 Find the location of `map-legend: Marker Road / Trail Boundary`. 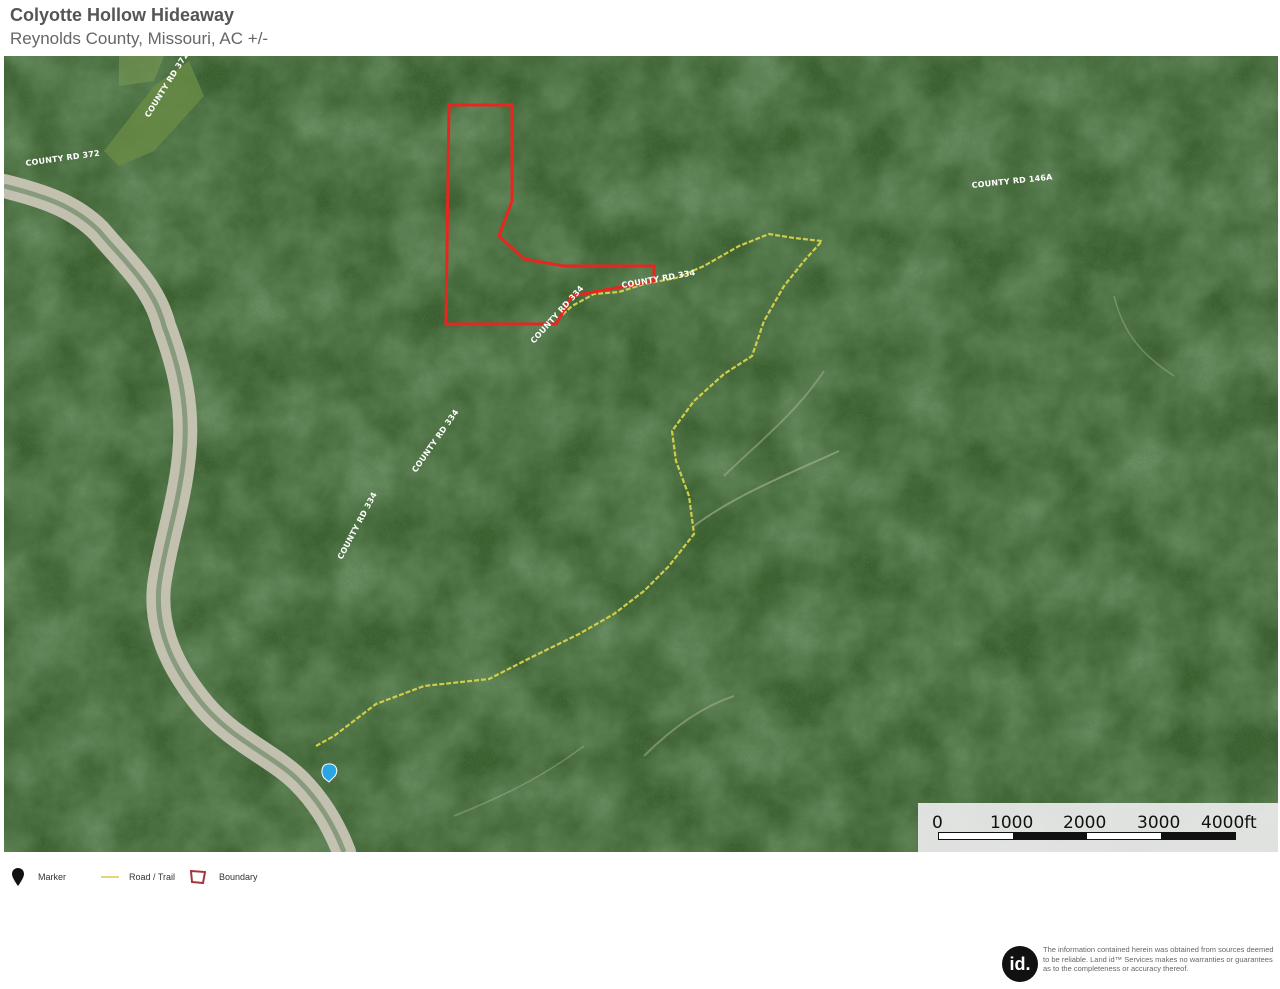

map-legend: Marker Road / Trail Boundary is located at coordinates (200, 879).